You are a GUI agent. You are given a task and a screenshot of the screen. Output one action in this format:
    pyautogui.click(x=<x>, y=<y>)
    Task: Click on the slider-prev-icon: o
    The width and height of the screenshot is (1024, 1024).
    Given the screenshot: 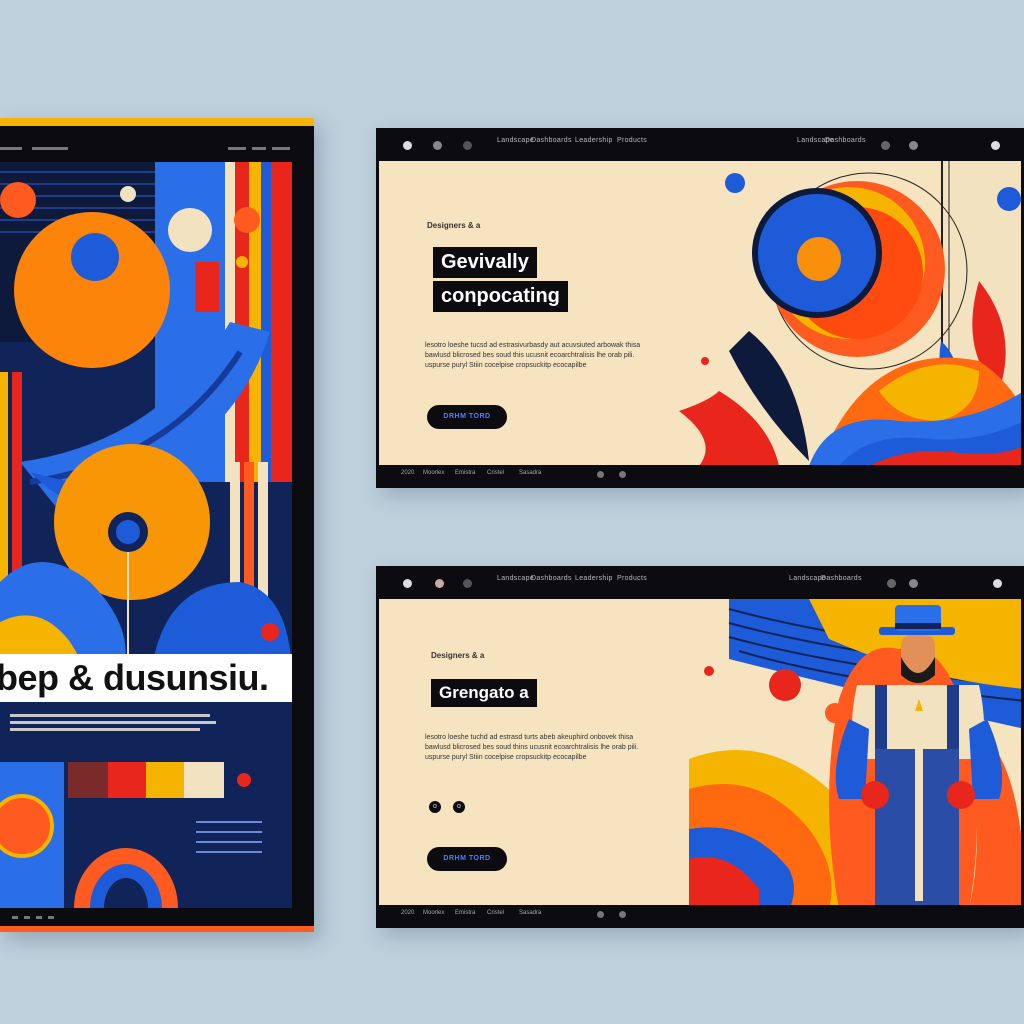 What is the action you would take?
    pyautogui.click(x=435, y=807)
    